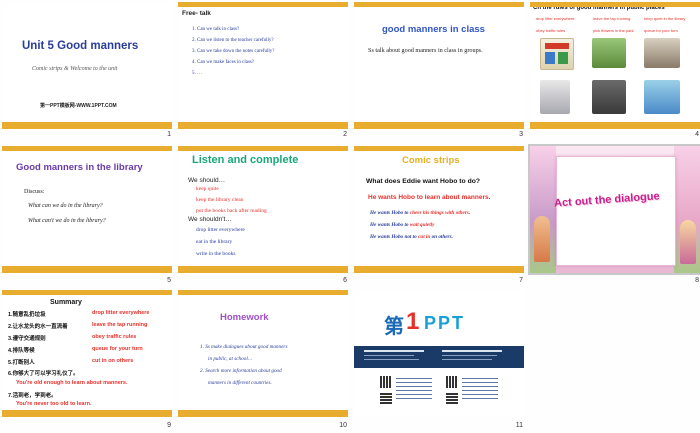  Describe the element at coordinates (433, 29) in the screenshot. I see `slide-3-title: good manners in class` at that location.